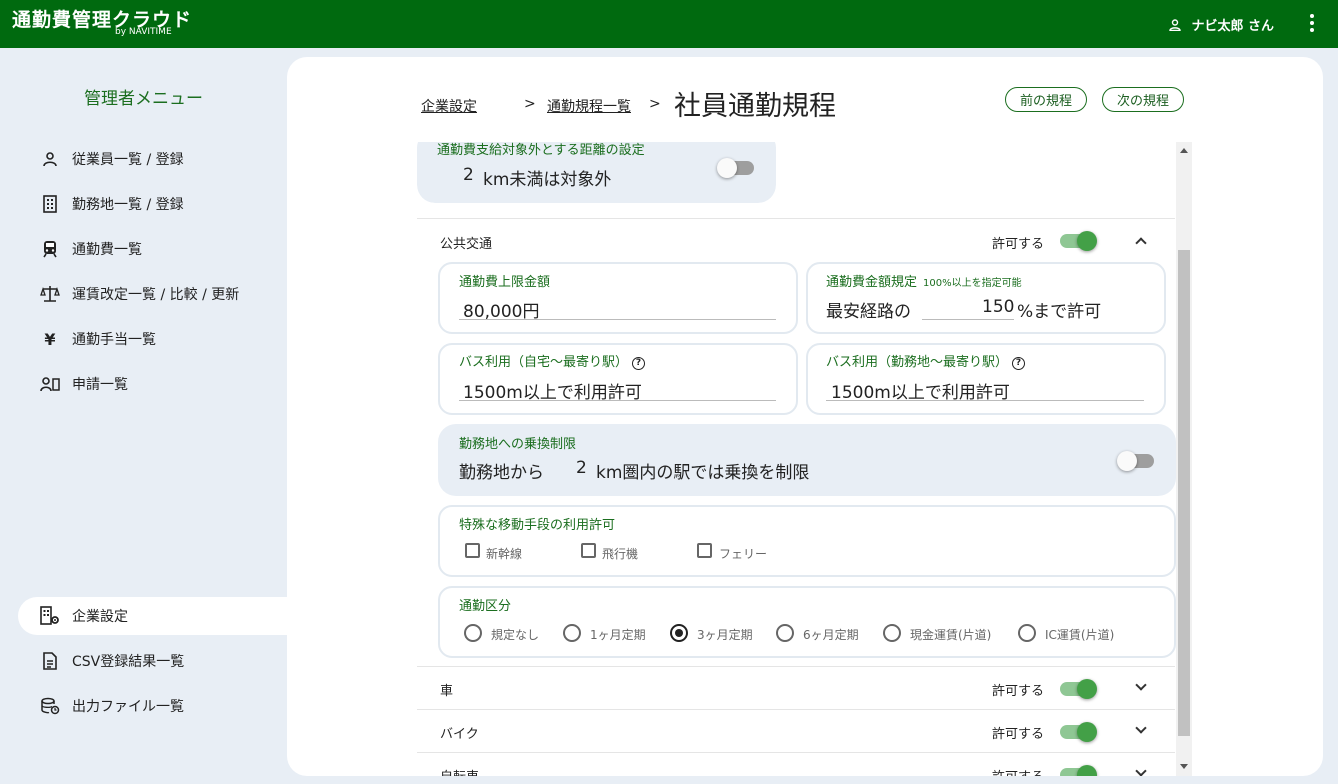 The height and width of the screenshot is (784, 1338). Describe the element at coordinates (505, 282) in the screenshot. I see `limit-amount-label: 通勤費上限金額` at that location.